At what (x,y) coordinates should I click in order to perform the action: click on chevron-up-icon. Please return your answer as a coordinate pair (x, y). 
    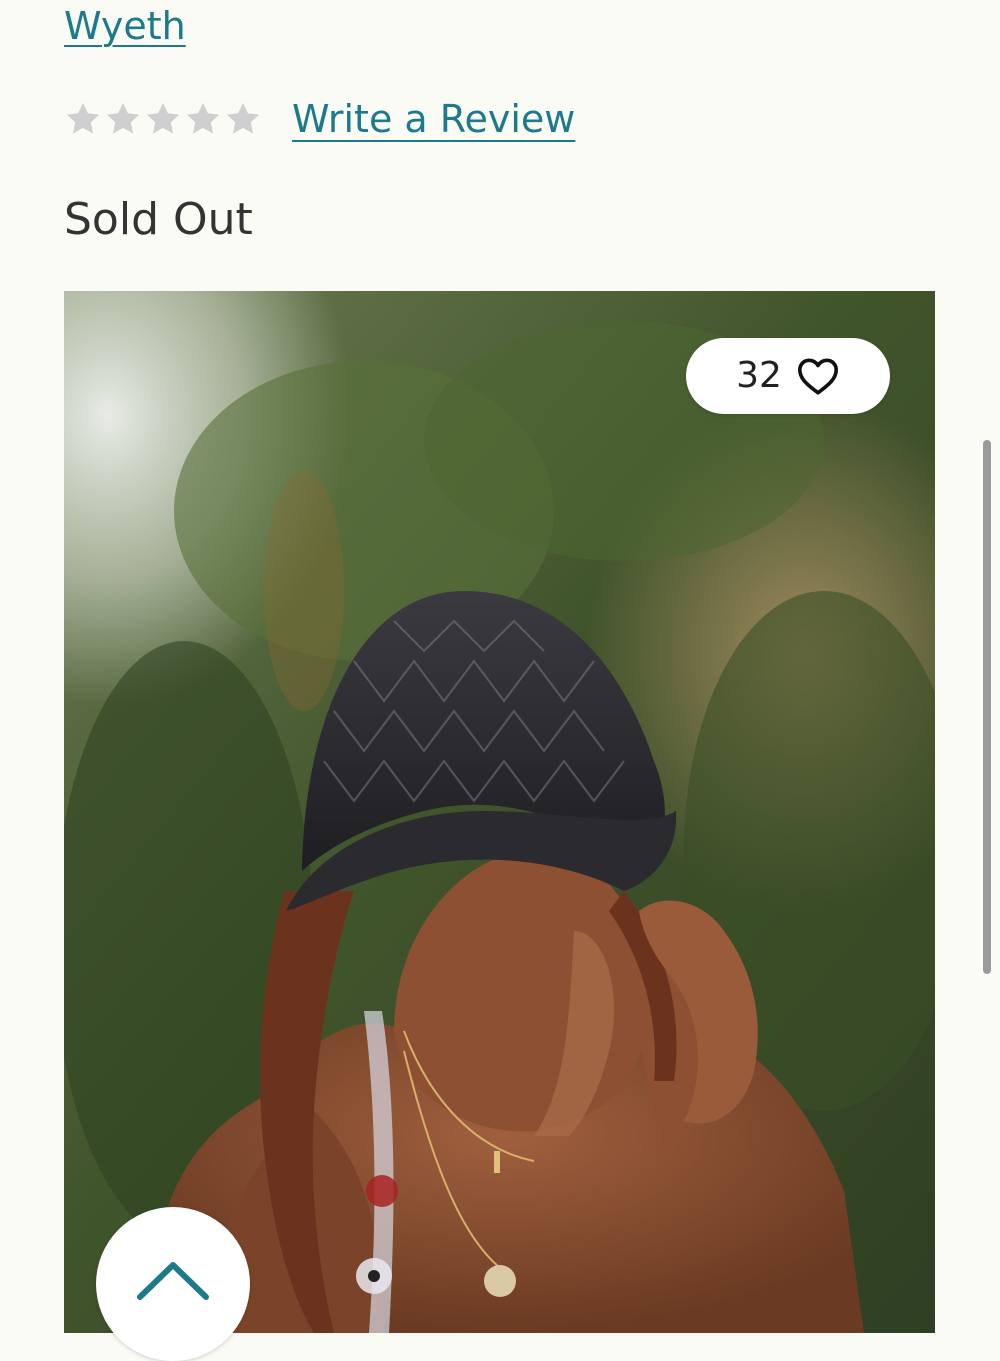
    Looking at the image, I should click on (173, 1281).